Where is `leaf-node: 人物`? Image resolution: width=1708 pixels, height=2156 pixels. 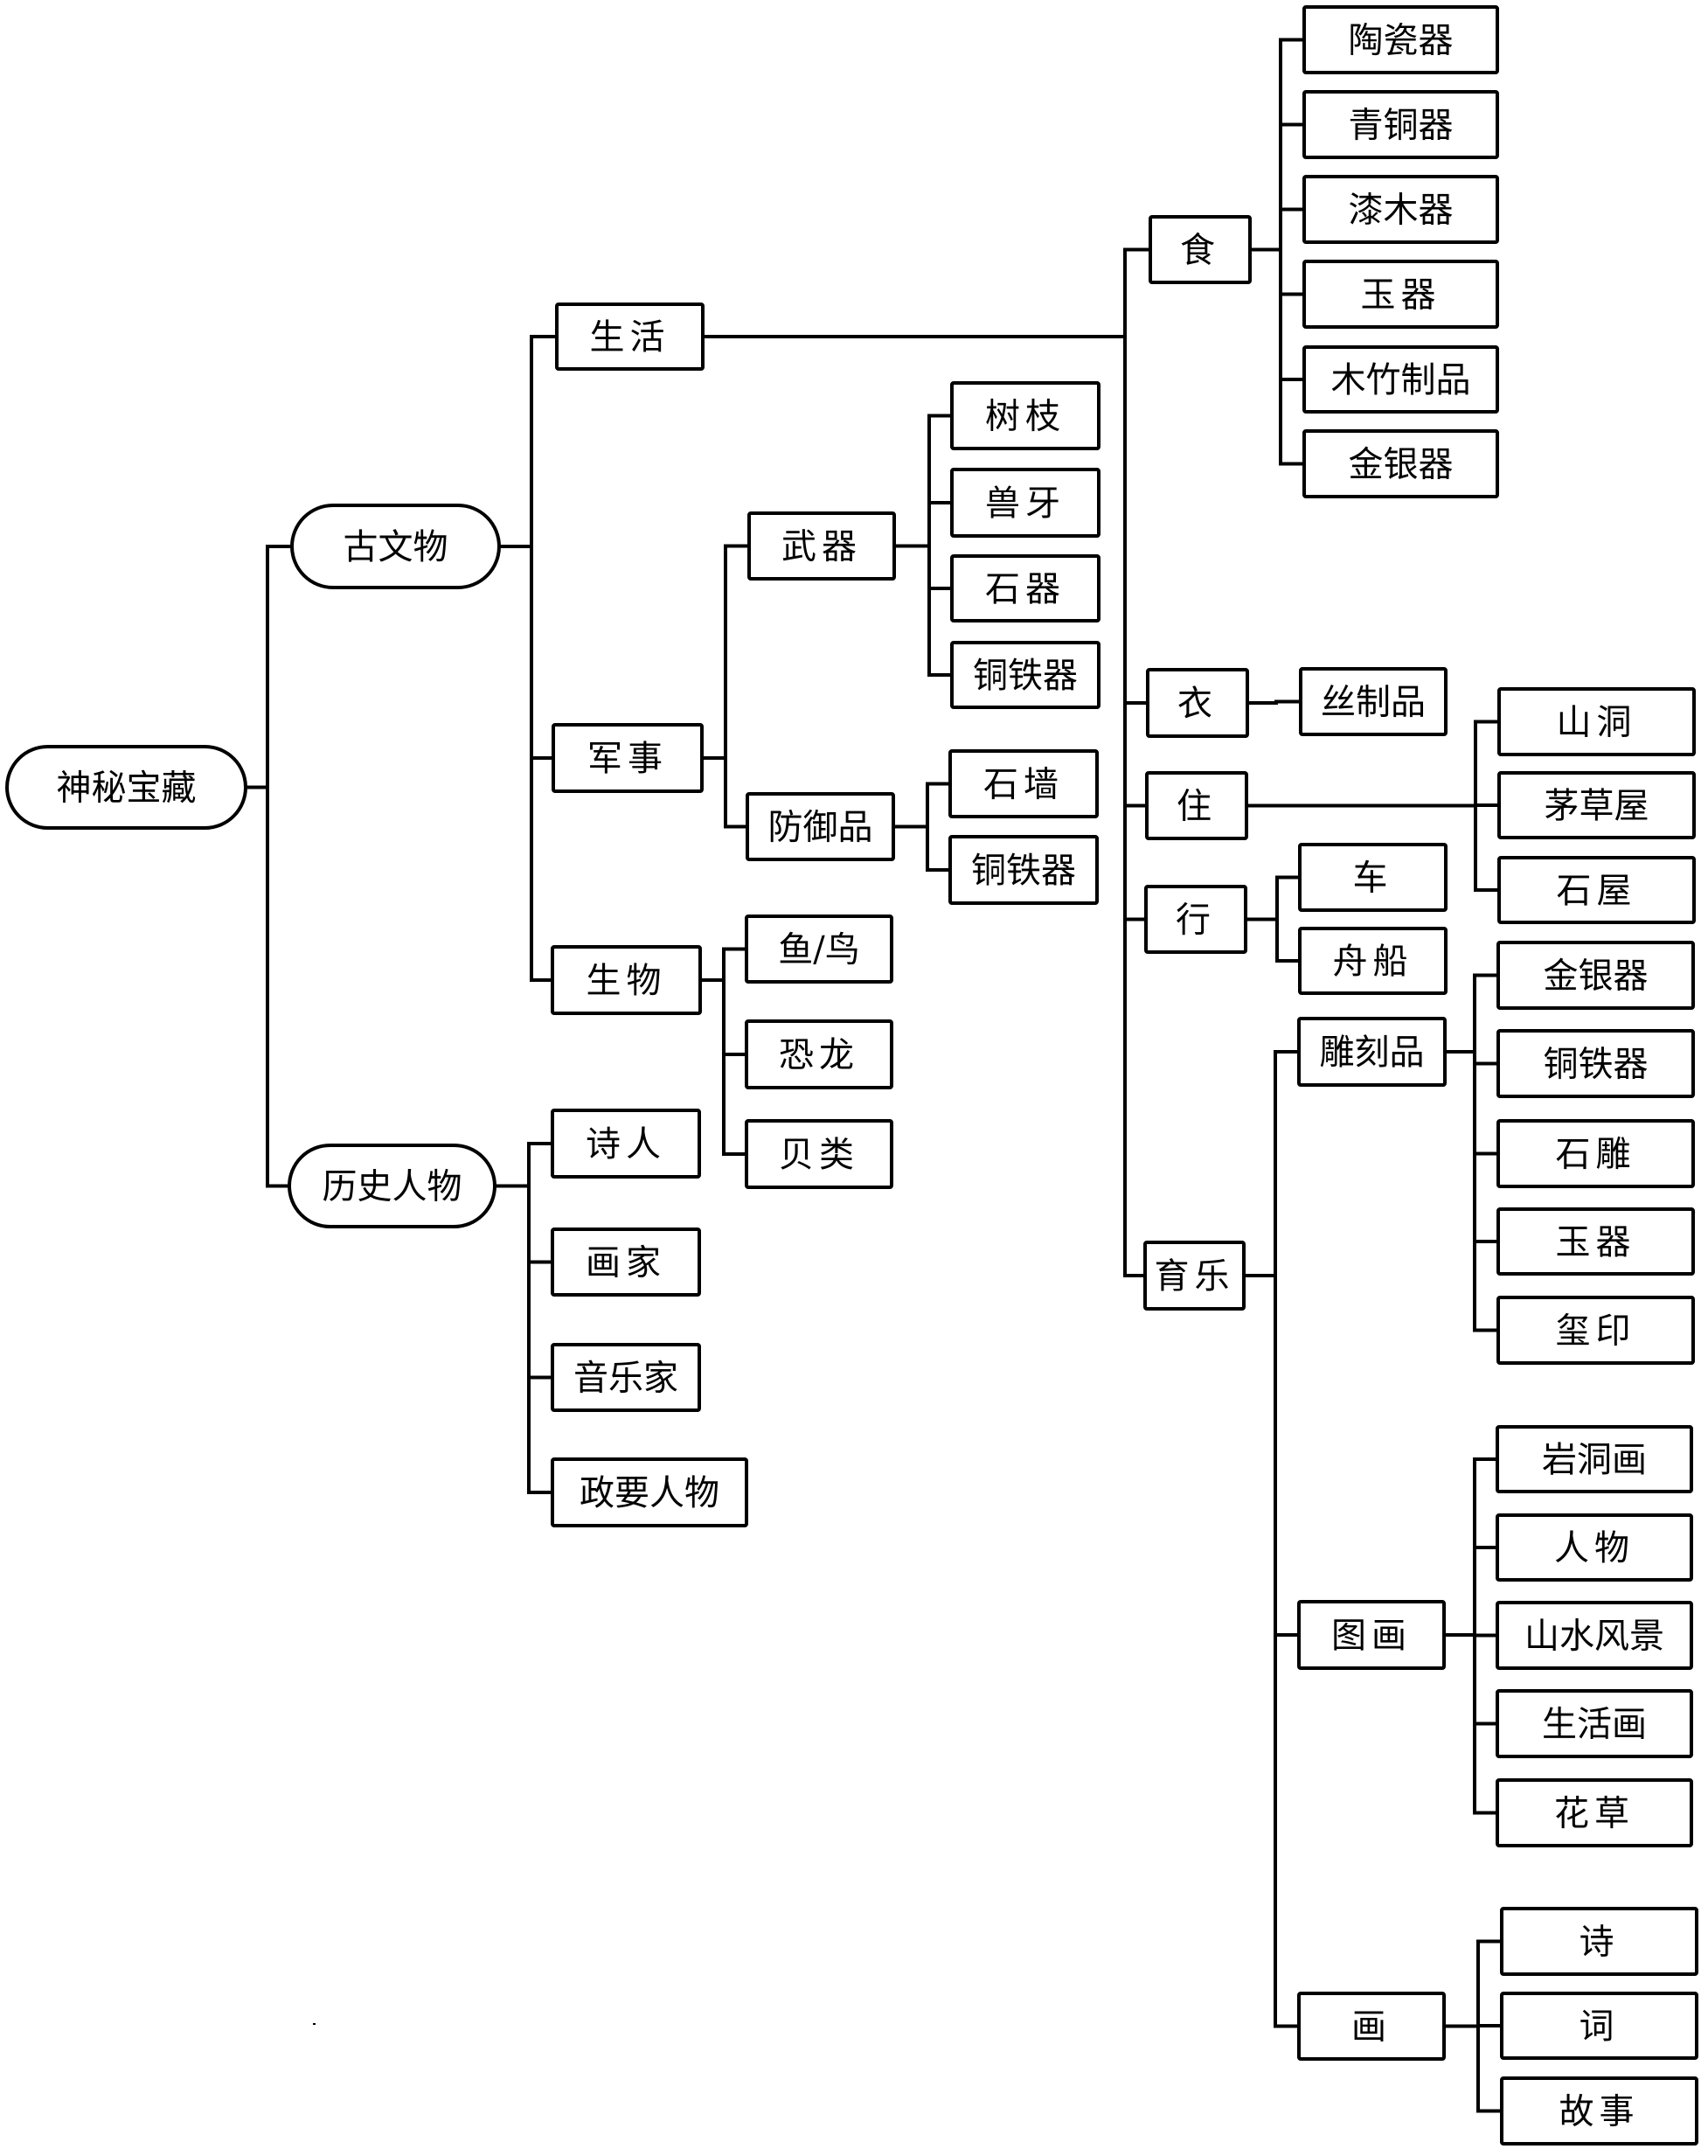 leaf-node: 人物 is located at coordinates (1594, 1547).